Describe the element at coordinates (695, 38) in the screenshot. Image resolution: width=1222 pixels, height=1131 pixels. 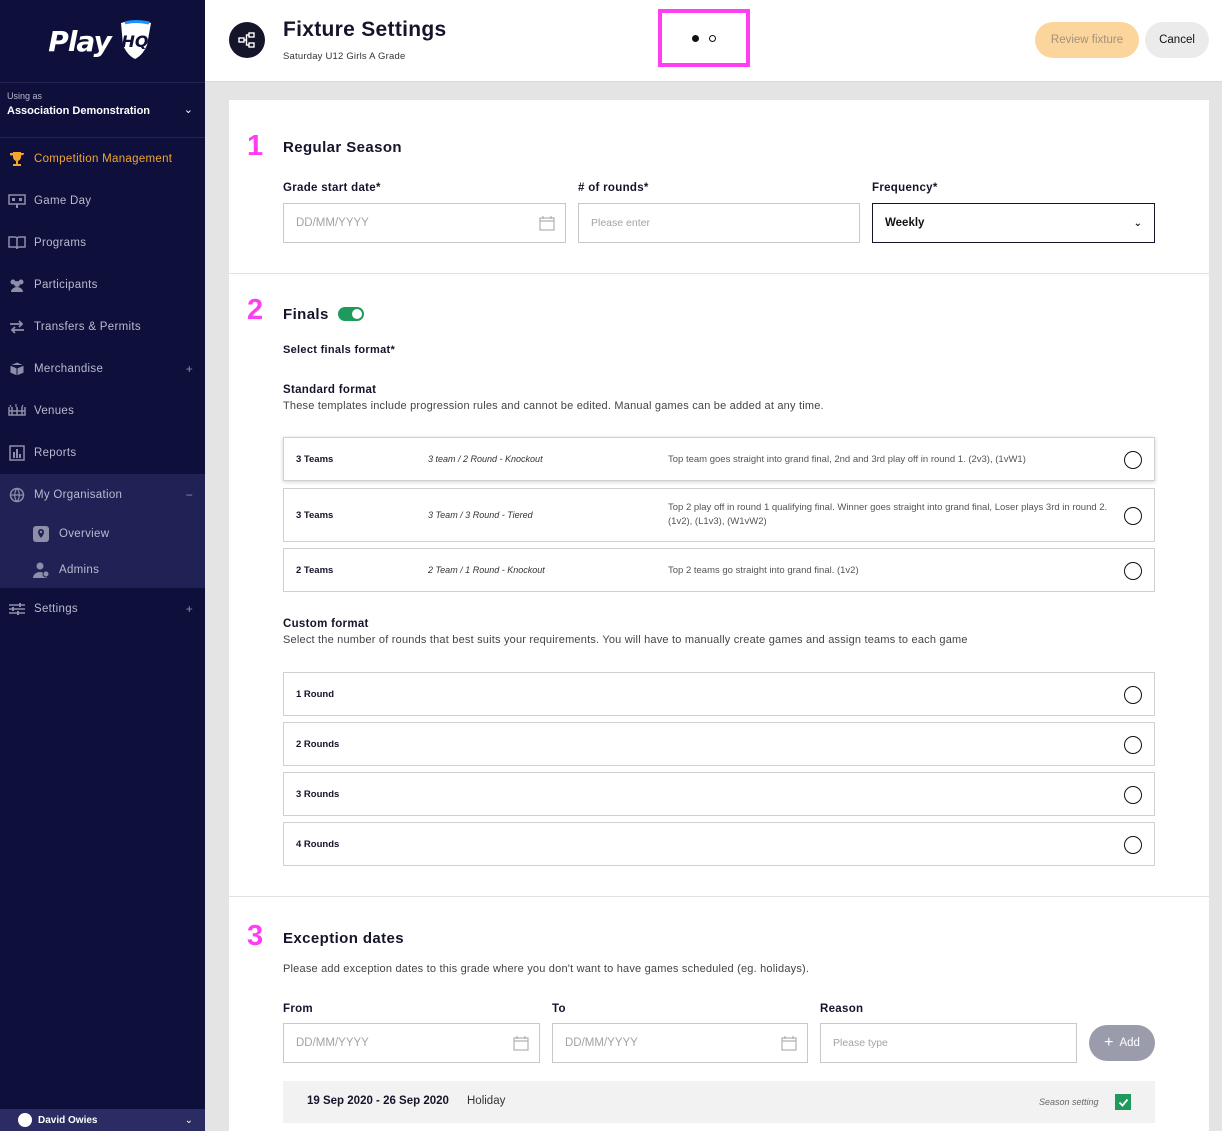
I see `step-dot-active` at that location.